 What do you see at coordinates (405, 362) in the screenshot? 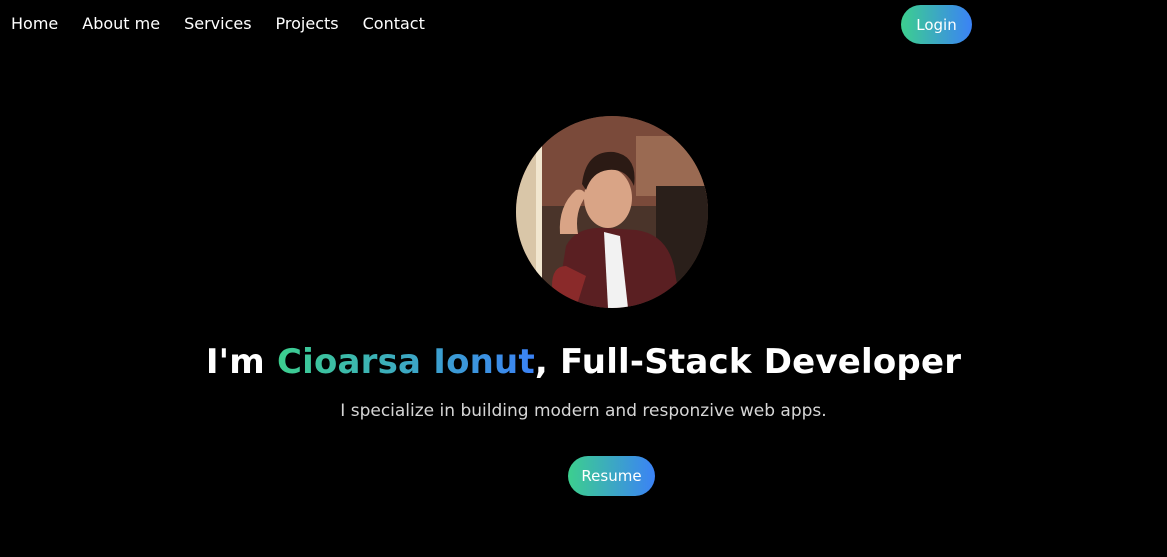
I see `developer-name: Cioarsa Ionut` at bounding box center [405, 362].